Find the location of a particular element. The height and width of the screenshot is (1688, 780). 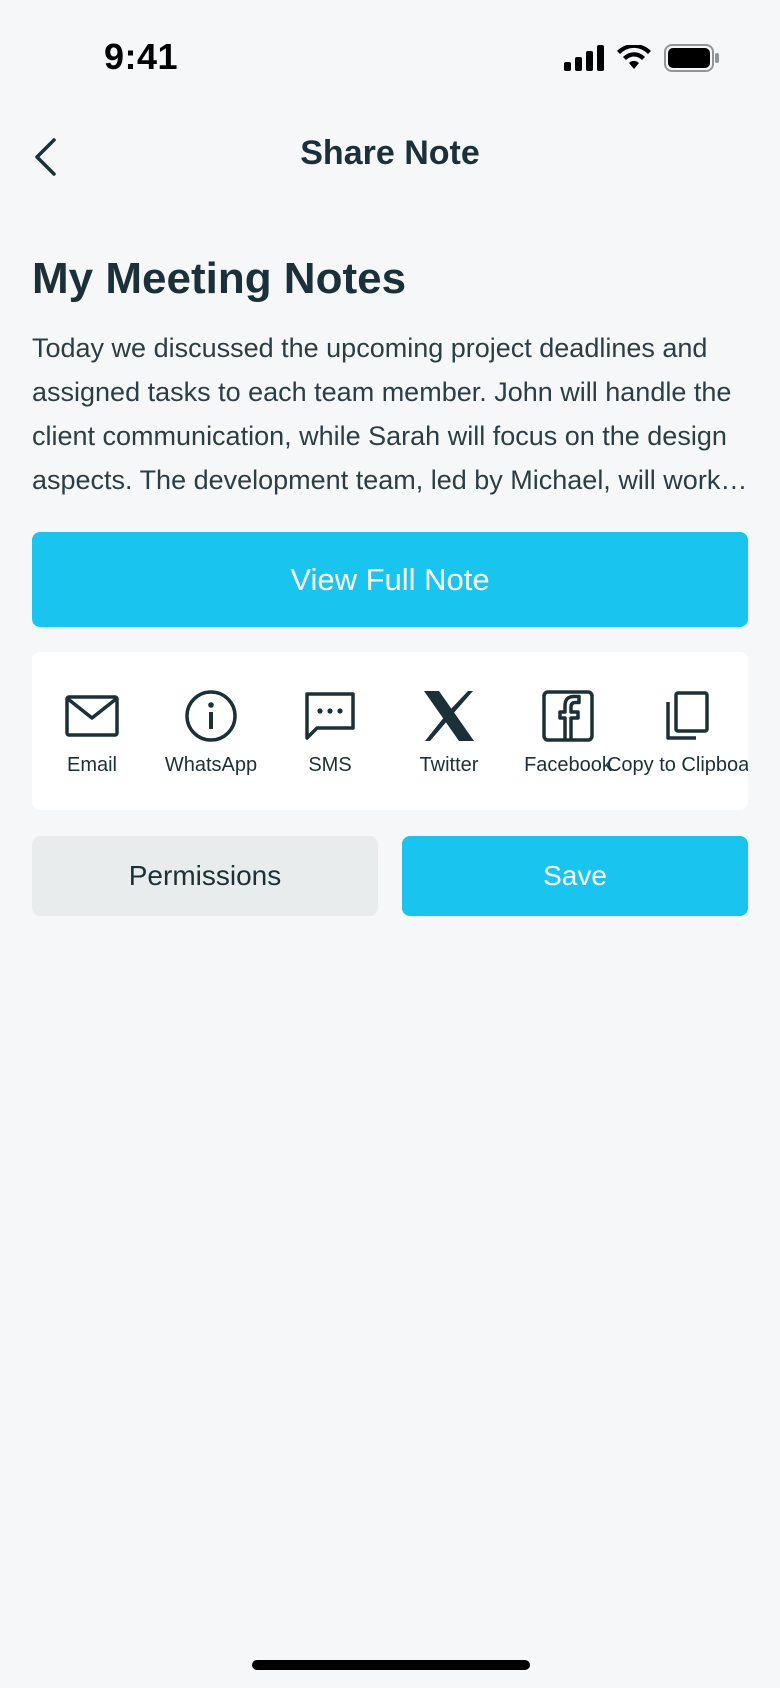

note-title: My Meeting Notes is located at coordinates (219, 278).